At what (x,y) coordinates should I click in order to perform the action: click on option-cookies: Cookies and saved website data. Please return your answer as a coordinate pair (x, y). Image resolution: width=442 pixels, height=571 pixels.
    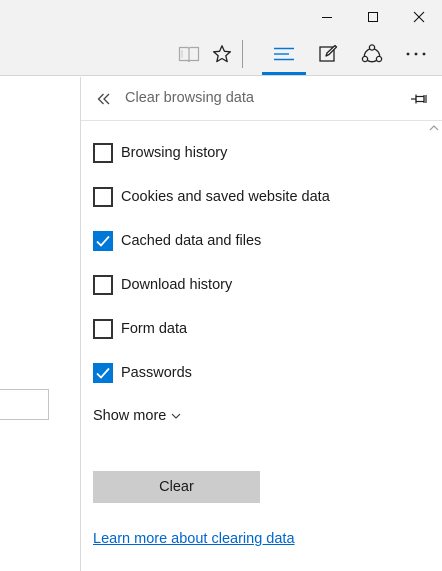
    Looking at the image, I should click on (253, 197).